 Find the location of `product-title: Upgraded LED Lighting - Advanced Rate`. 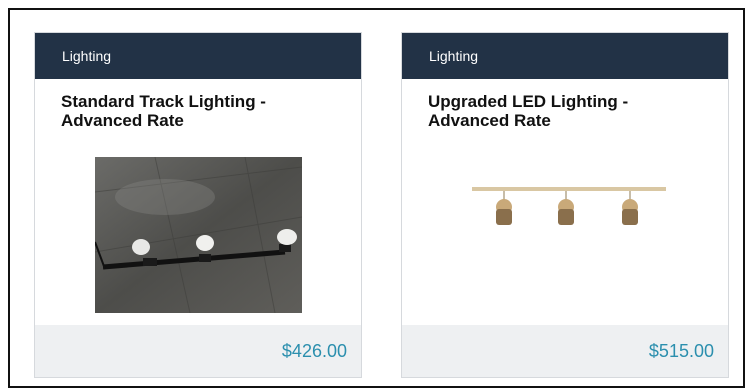

product-title: Upgraded LED Lighting - Advanced Rate is located at coordinates (565, 111).